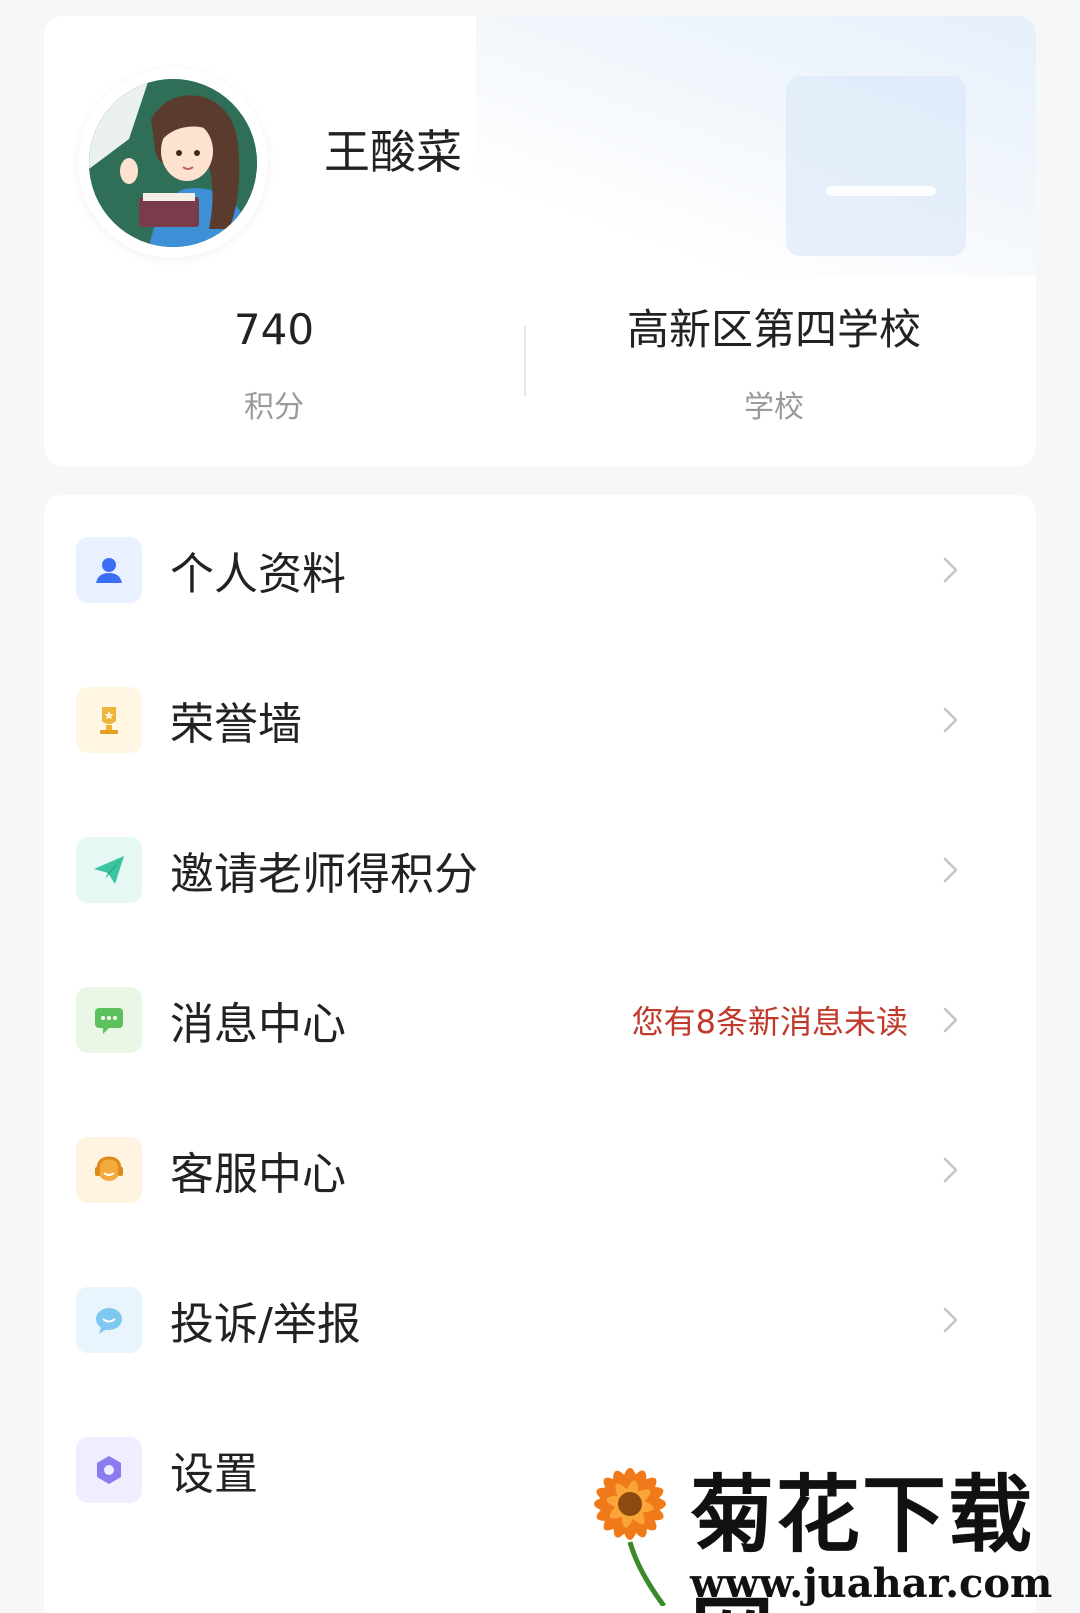  Describe the element at coordinates (258, 1174) in the screenshot. I see `menu-item-label: 客服中心` at that location.